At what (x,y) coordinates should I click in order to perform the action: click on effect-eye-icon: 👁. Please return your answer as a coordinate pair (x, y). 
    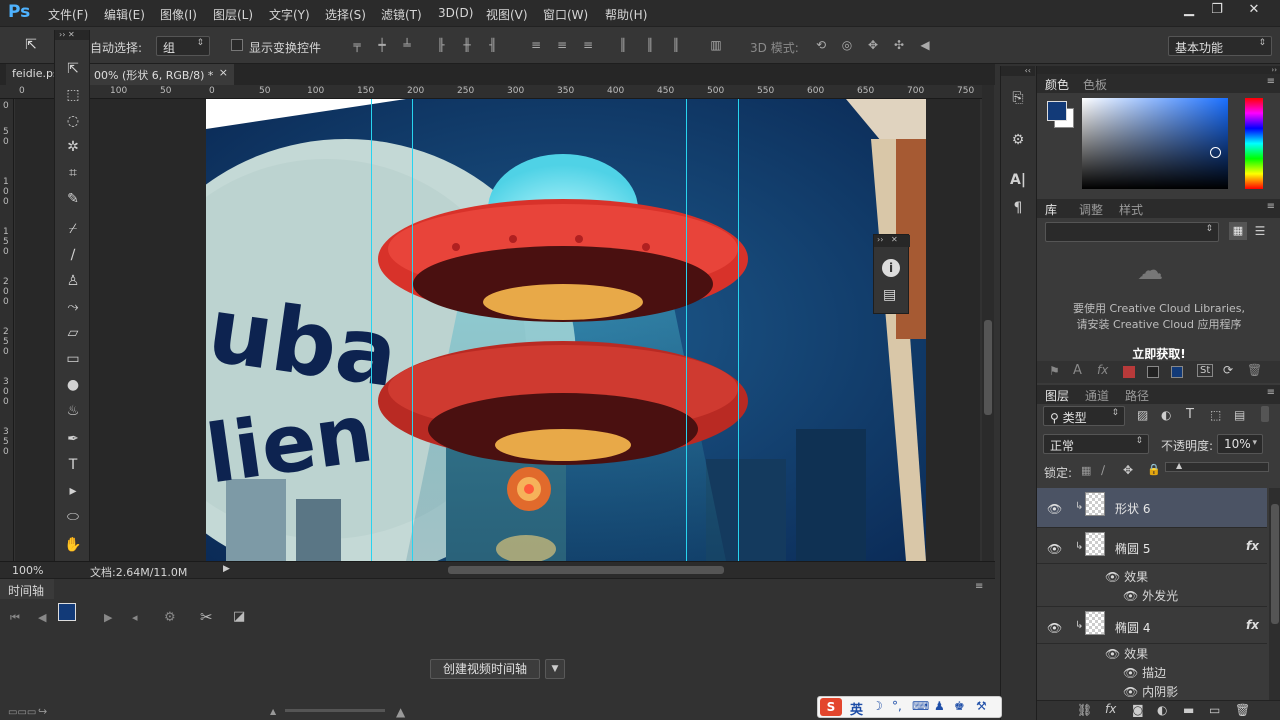
    Looking at the image, I should click on (1130, 692).